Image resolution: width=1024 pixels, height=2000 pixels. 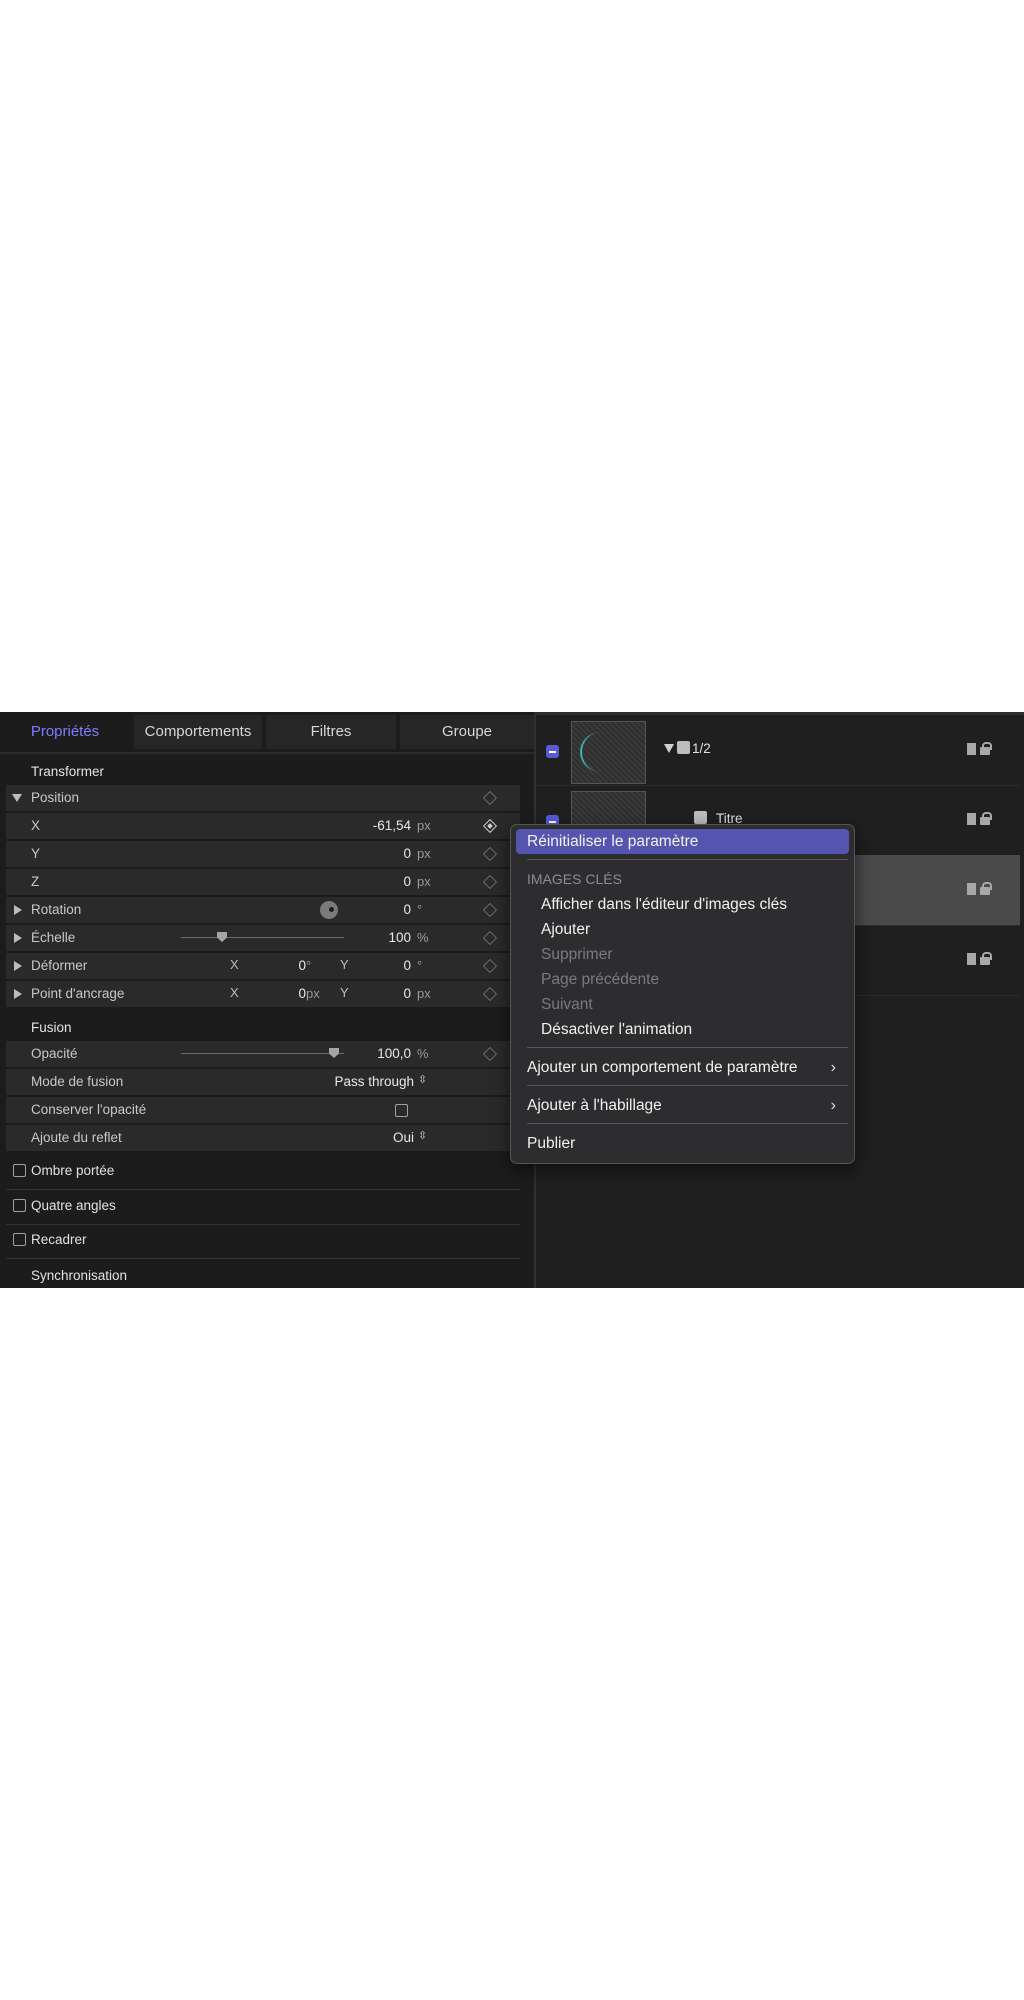 I want to click on menu-item-label: Afficher dans l'éditeur d'images clés, so click(x=664, y=904).